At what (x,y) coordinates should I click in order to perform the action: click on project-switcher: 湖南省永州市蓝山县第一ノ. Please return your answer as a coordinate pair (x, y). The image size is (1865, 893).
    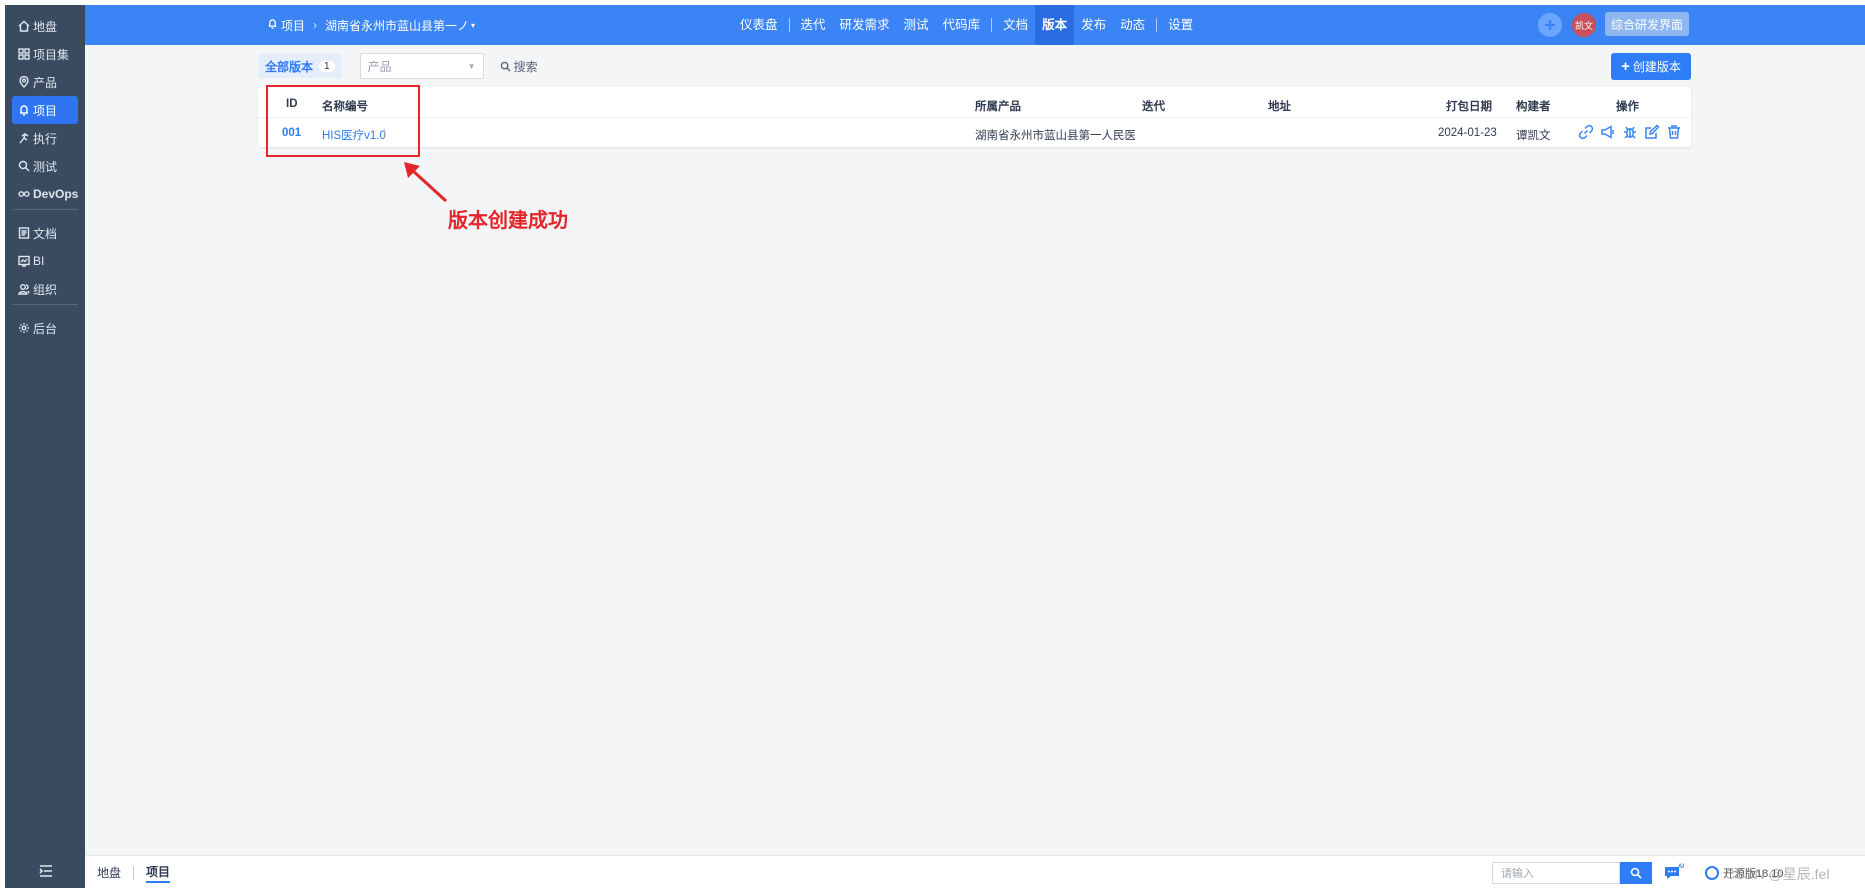
    Looking at the image, I should click on (397, 25).